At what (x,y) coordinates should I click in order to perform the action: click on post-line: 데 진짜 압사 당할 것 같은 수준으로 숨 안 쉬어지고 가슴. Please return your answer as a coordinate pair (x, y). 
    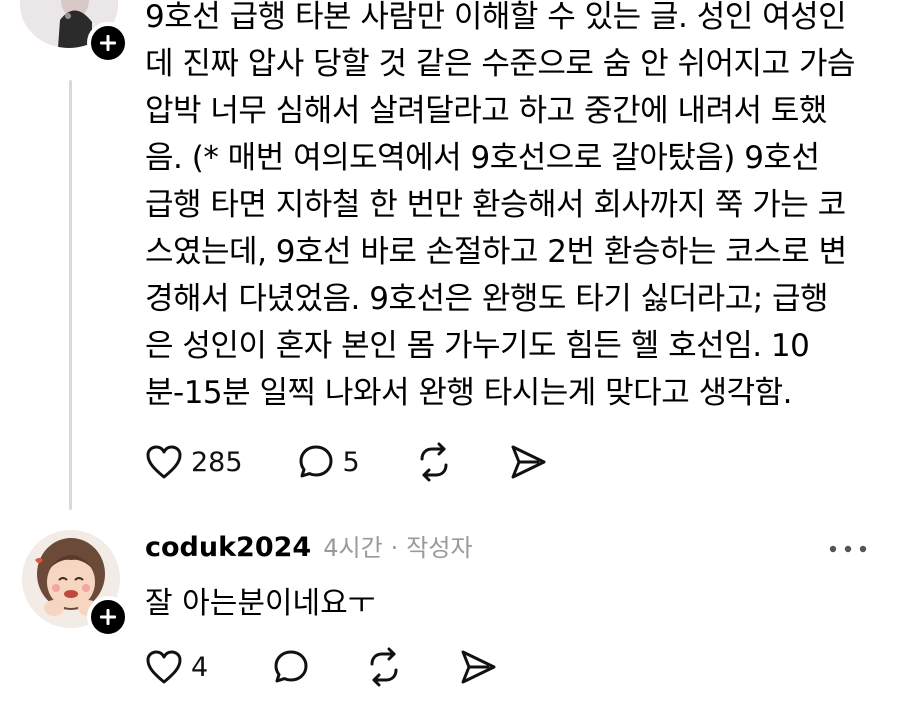
    Looking at the image, I should click on (500, 64).